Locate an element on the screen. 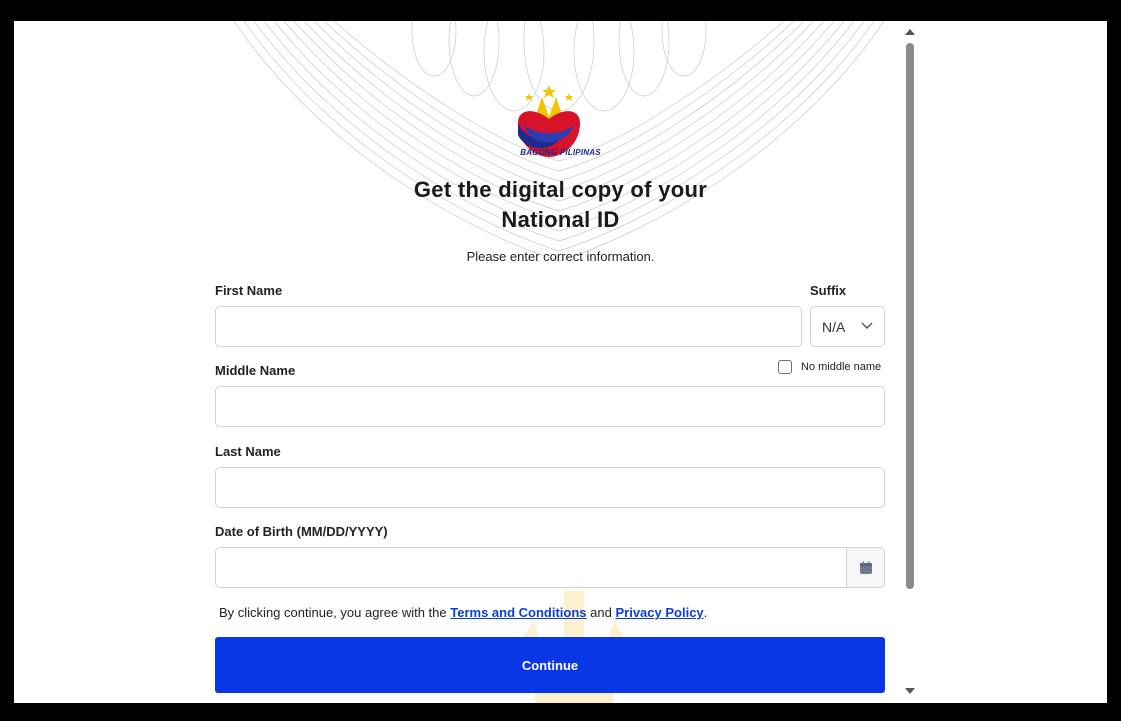 The height and width of the screenshot is (721, 1121). first-name-input is located at coordinates (508, 326).